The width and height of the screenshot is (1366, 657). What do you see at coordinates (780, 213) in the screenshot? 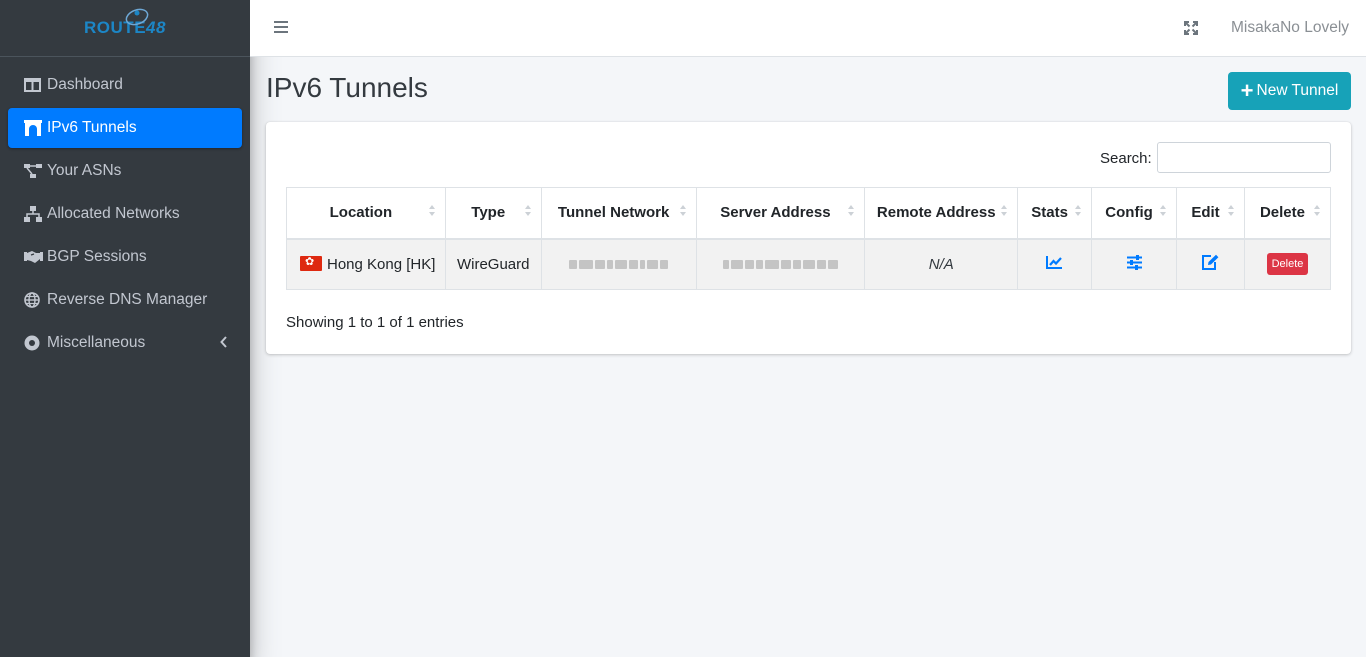
I see `col-server-address: Server Address` at bounding box center [780, 213].